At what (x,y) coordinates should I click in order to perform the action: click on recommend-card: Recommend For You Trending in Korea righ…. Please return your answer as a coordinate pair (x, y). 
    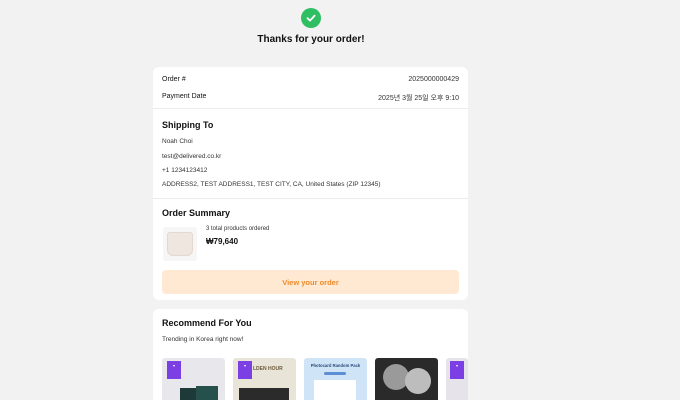
    Looking at the image, I should click on (310, 354).